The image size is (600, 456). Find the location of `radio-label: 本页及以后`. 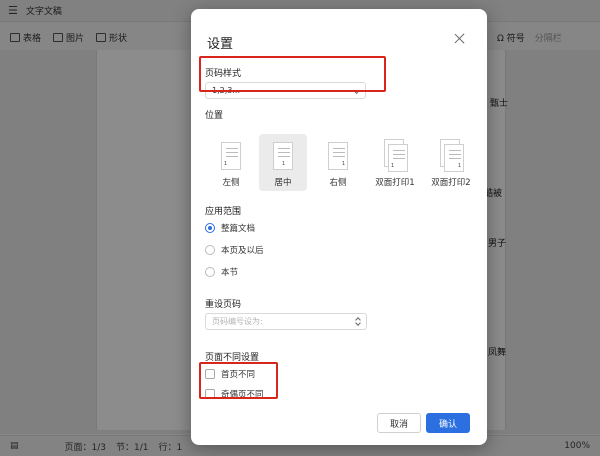

radio-label: 本页及以后 is located at coordinates (242, 251).